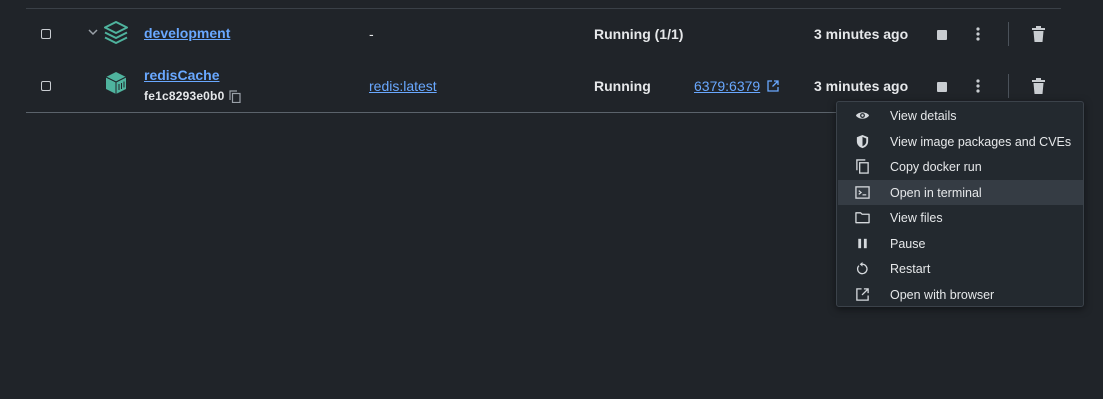  I want to click on menu-item-view-details: View details, so click(960, 115).